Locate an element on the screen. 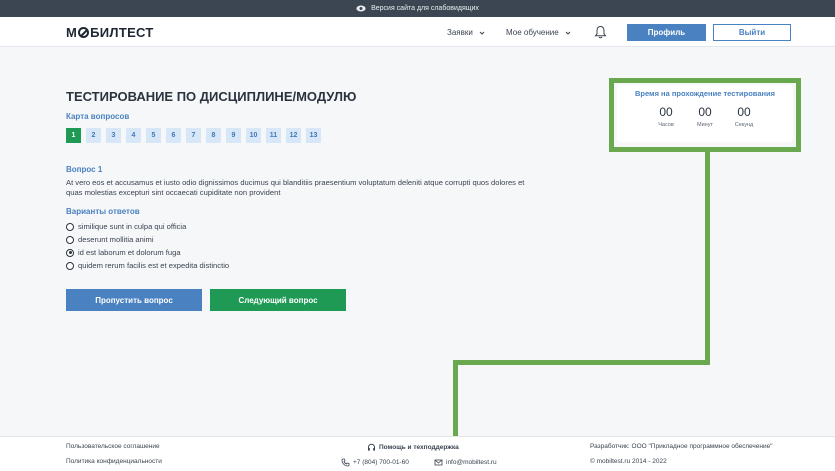  phone-icon is located at coordinates (345, 462).